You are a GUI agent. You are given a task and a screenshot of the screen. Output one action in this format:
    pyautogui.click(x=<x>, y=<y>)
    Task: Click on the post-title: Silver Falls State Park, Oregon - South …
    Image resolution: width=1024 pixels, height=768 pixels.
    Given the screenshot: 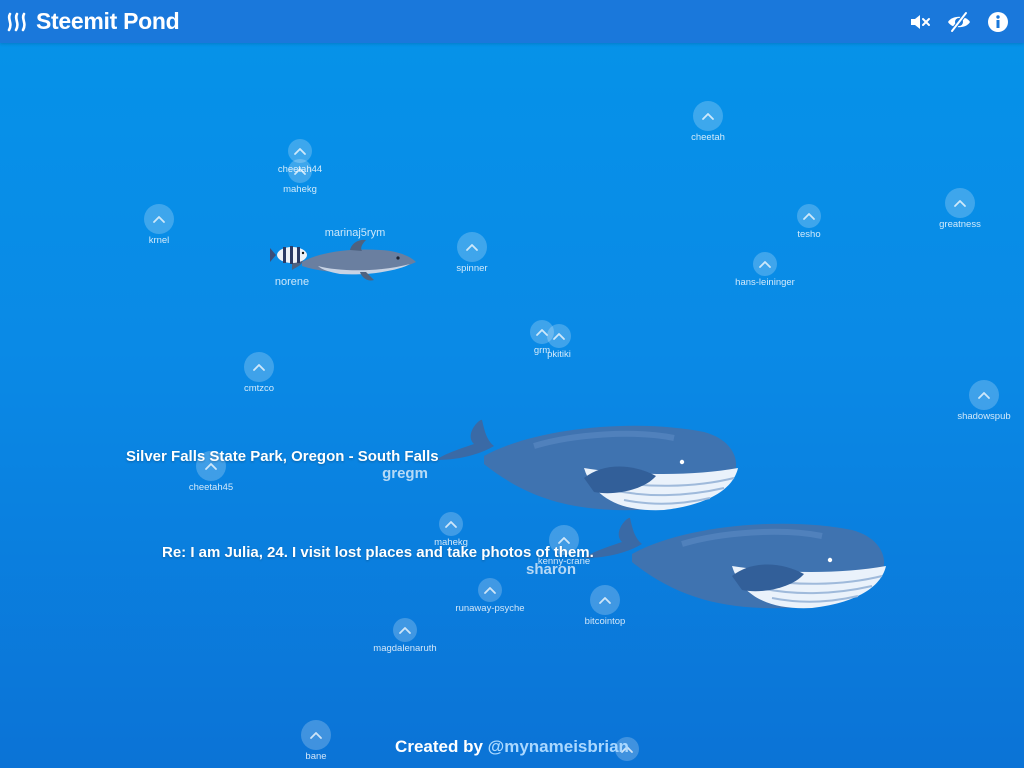 What is the action you would take?
    pyautogui.click(x=282, y=456)
    